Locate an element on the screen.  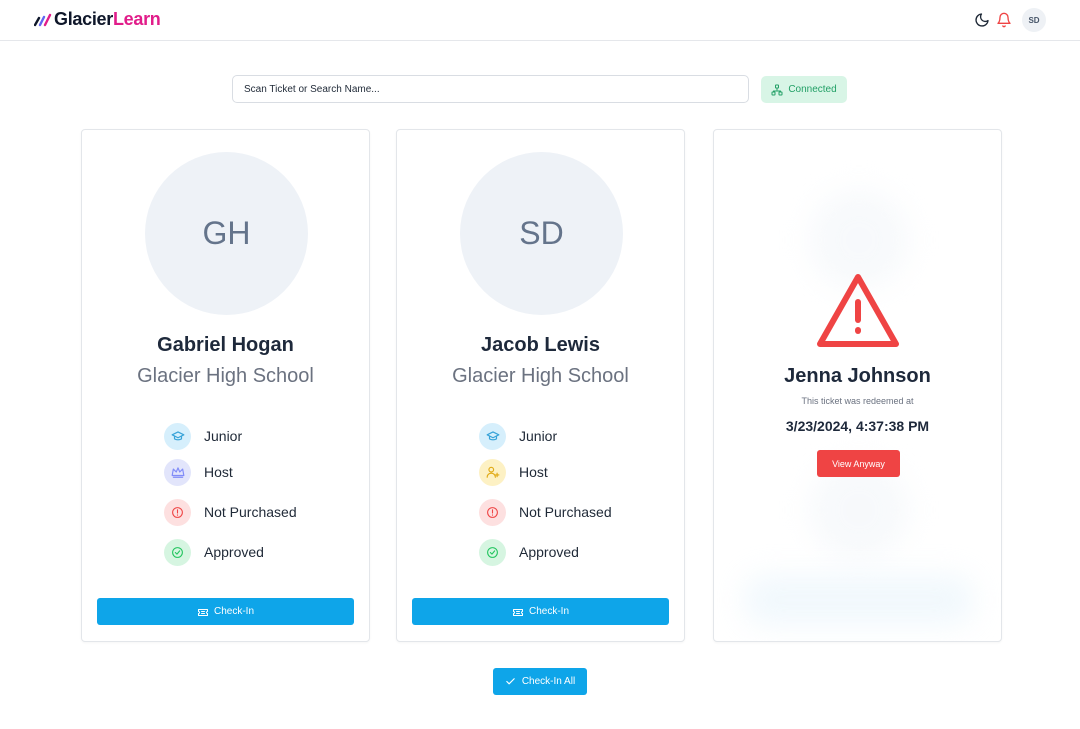
check-in-all-label: Check-In All is located at coordinates (548, 681).